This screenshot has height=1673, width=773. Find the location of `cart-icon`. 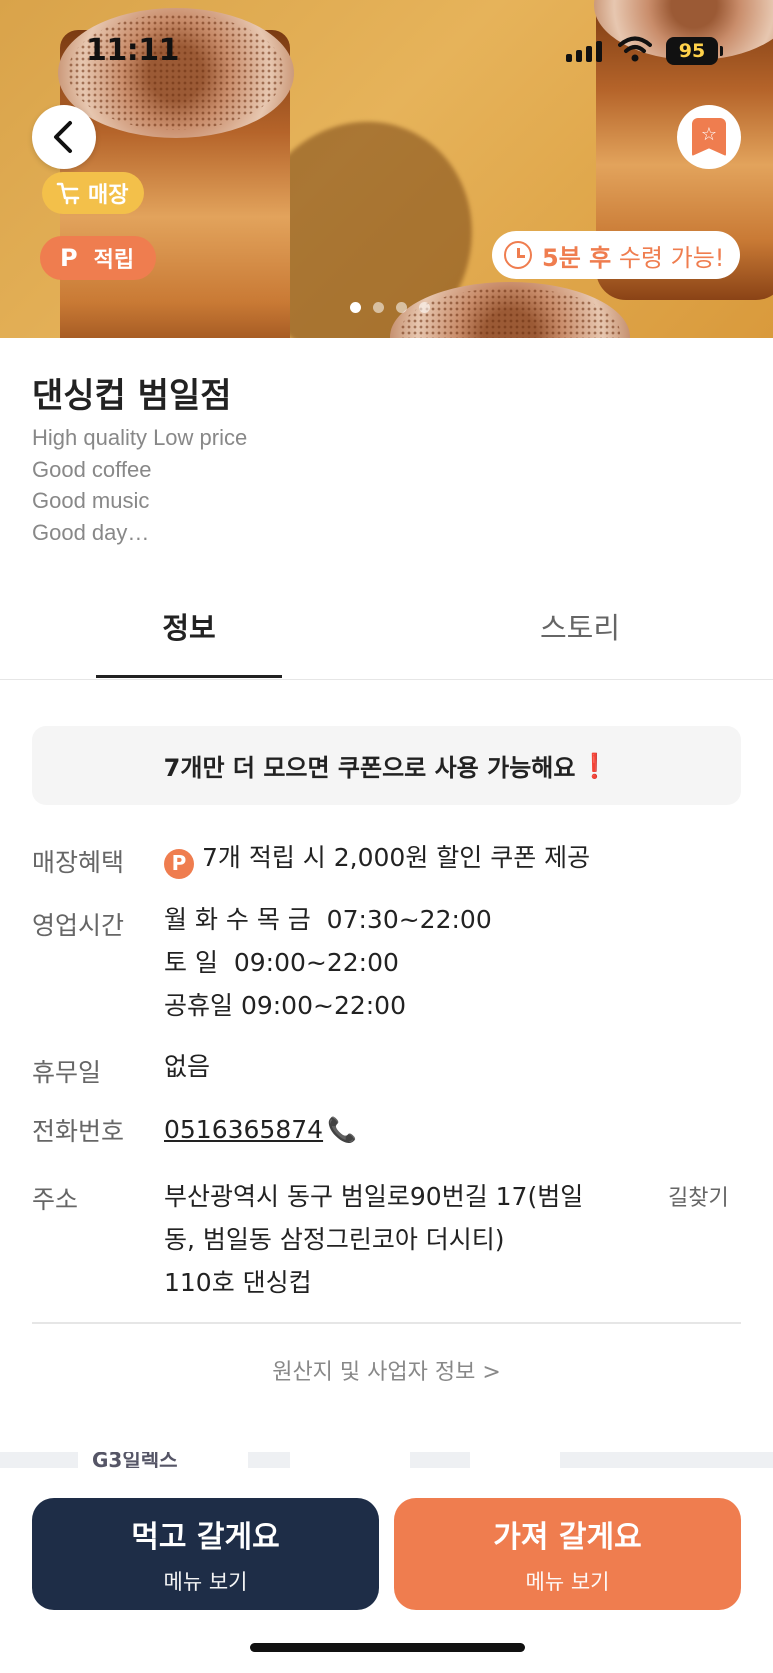

cart-icon is located at coordinates (68, 193).